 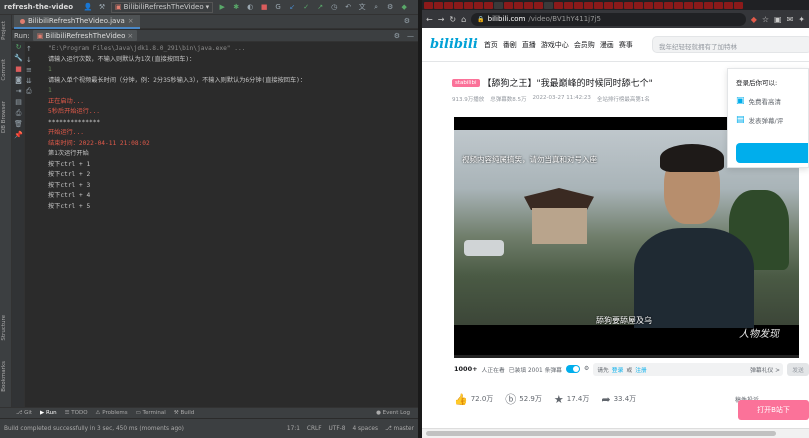 What do you see at coordinates (429, 19) in the screenshot?
I see `back-icon: ←` at bounding box center [429, 19].